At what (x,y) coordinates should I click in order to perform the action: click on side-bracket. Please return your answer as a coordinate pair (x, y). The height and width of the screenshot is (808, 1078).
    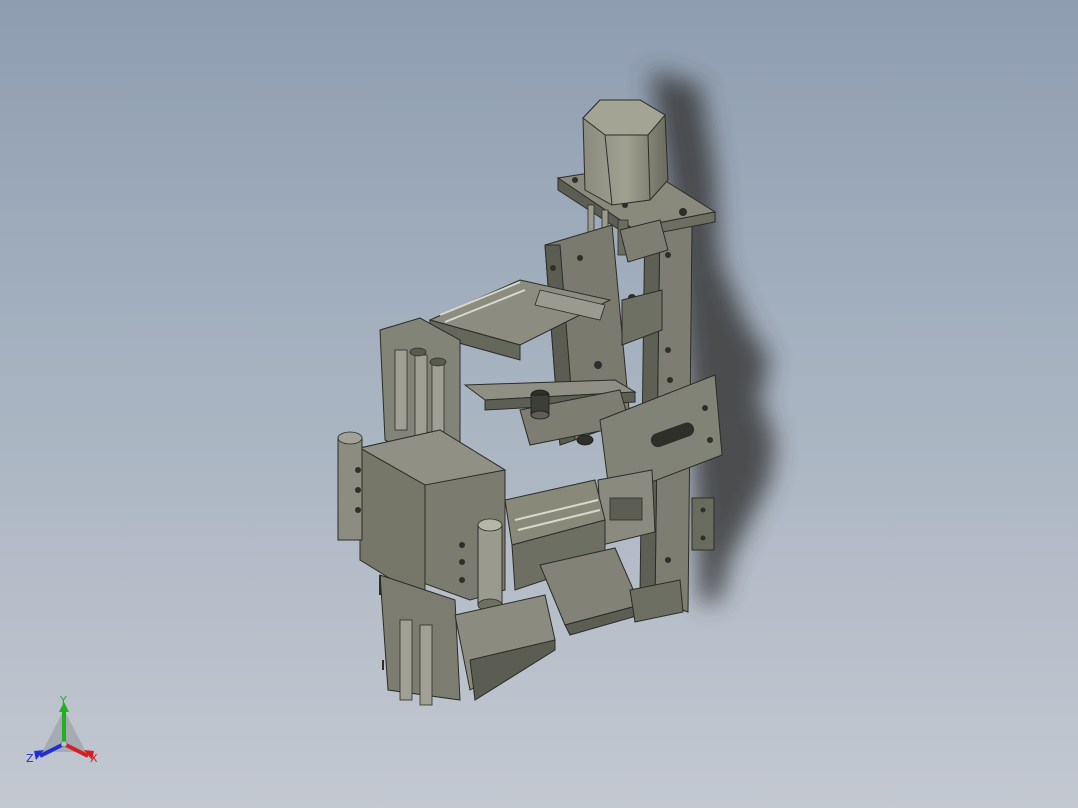
    Looking at the image, I should click on (703, 524).